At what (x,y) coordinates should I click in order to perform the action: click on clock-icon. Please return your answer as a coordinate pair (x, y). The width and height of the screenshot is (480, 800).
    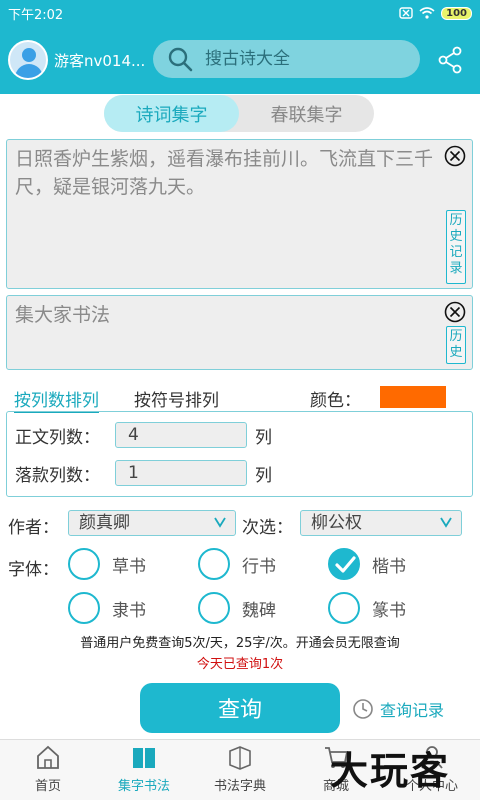
    Looking at the image, I should click on (363, 709).